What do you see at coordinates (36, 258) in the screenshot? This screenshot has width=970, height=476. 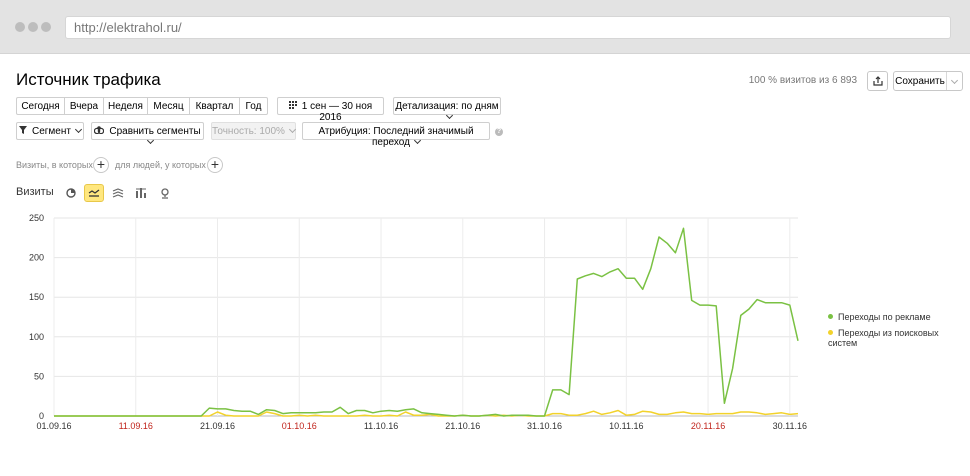 I see `y-tick-label: 200` at bounding box center [36, 258].